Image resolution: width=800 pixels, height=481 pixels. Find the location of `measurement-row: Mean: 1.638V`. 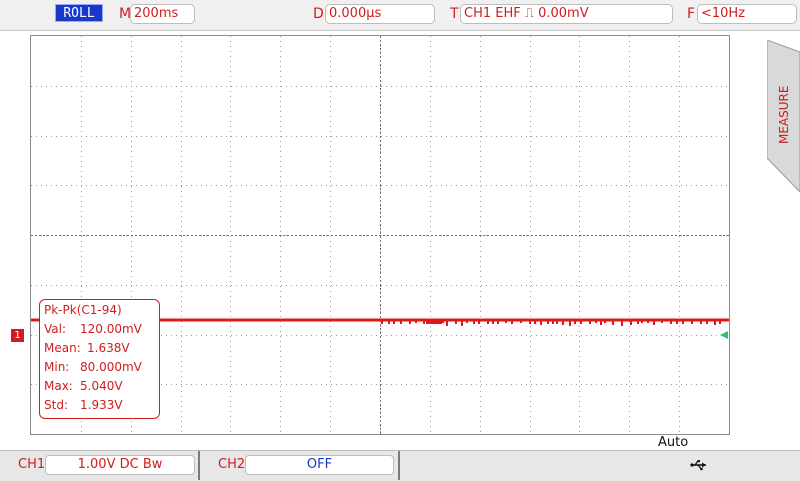

measurement-row: Mean: 1.638V is located at coordinates (87, 348).